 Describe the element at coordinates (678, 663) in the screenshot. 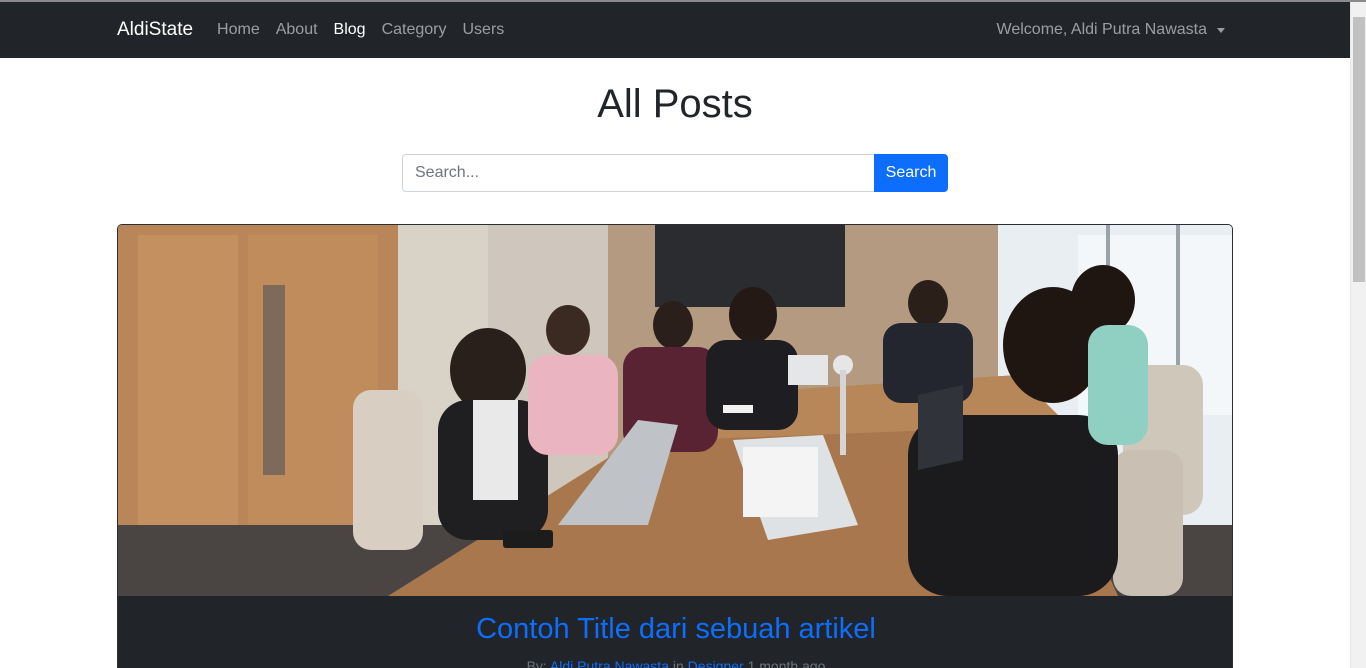

I see `post-meta-in-label: in` at that location.